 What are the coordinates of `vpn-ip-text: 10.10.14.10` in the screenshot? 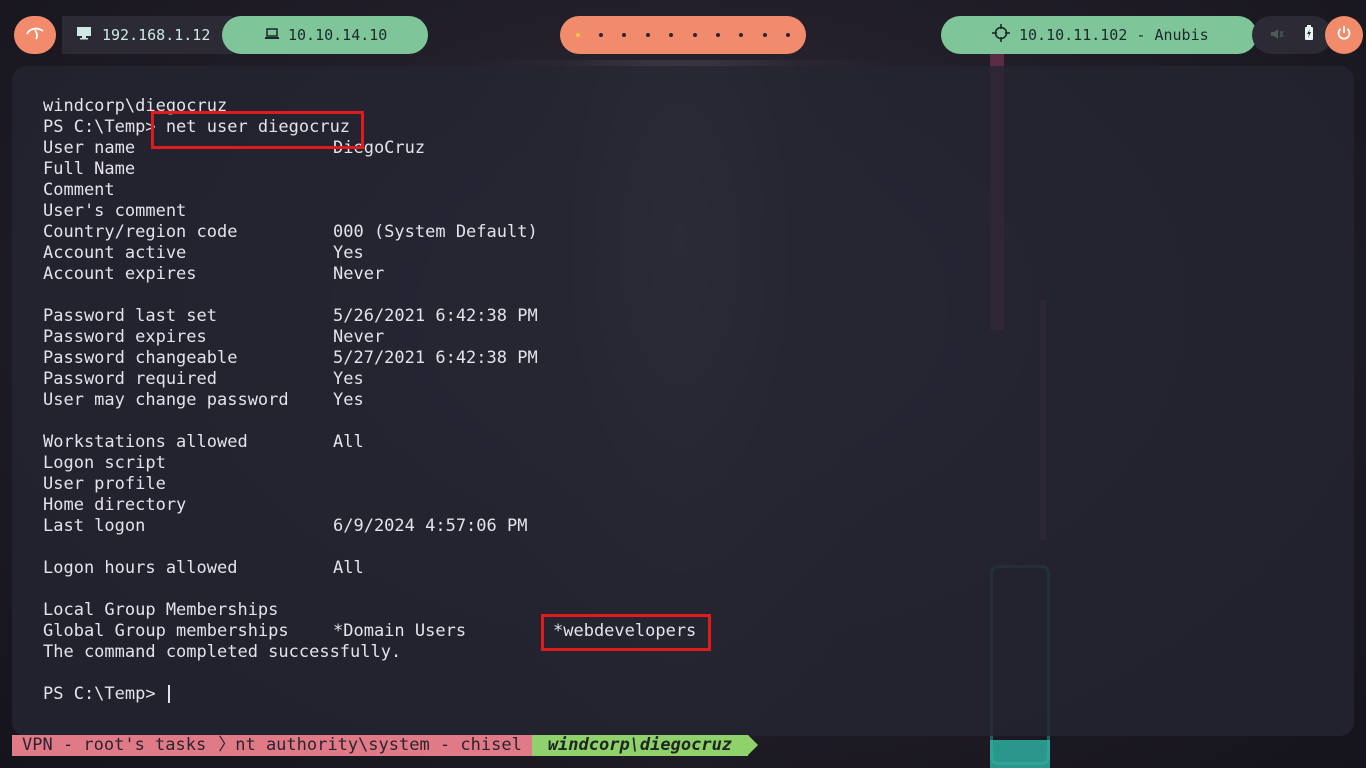 It's located at (338, 35).